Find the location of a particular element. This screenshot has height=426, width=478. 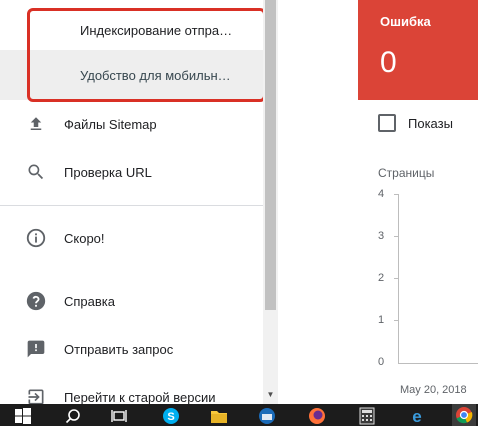

error-summary-card: Ошибка 0 is located at coordinates (418, 50).